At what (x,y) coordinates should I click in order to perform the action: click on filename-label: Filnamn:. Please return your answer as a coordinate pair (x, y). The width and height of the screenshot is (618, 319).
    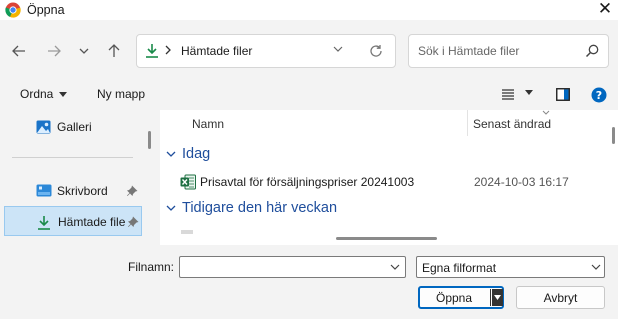
    Looking at the image, I should click on (151, 267).